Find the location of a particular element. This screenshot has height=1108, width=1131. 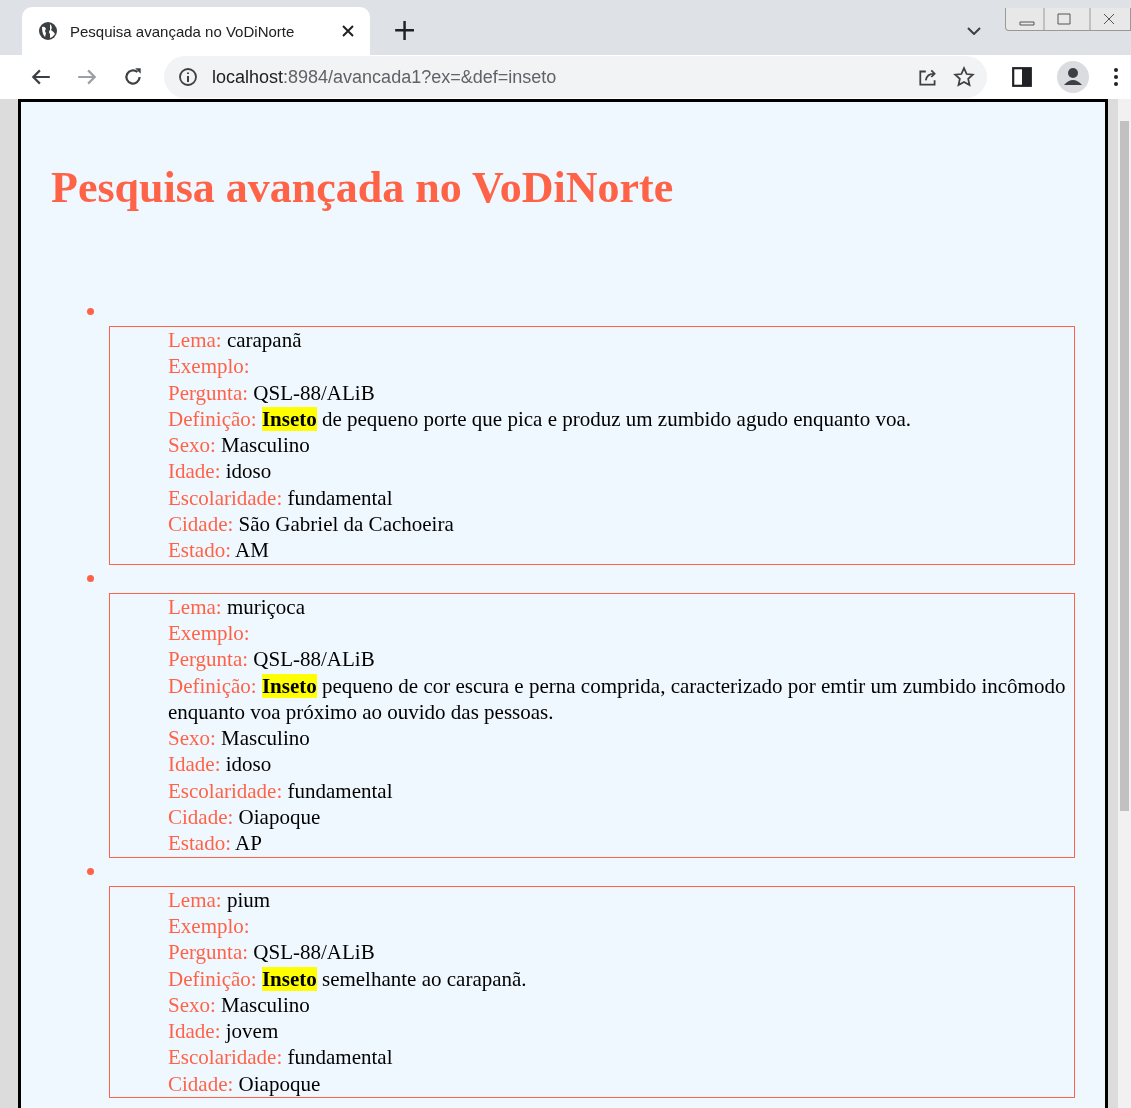

definition-text: Definição: Inseto pequeno de cor escura e perna comprida, caracterizado por emtir um zumbido incômodo enquanto voa próximo ao ouvido das pessoas. is located at coordinates (617, 699).